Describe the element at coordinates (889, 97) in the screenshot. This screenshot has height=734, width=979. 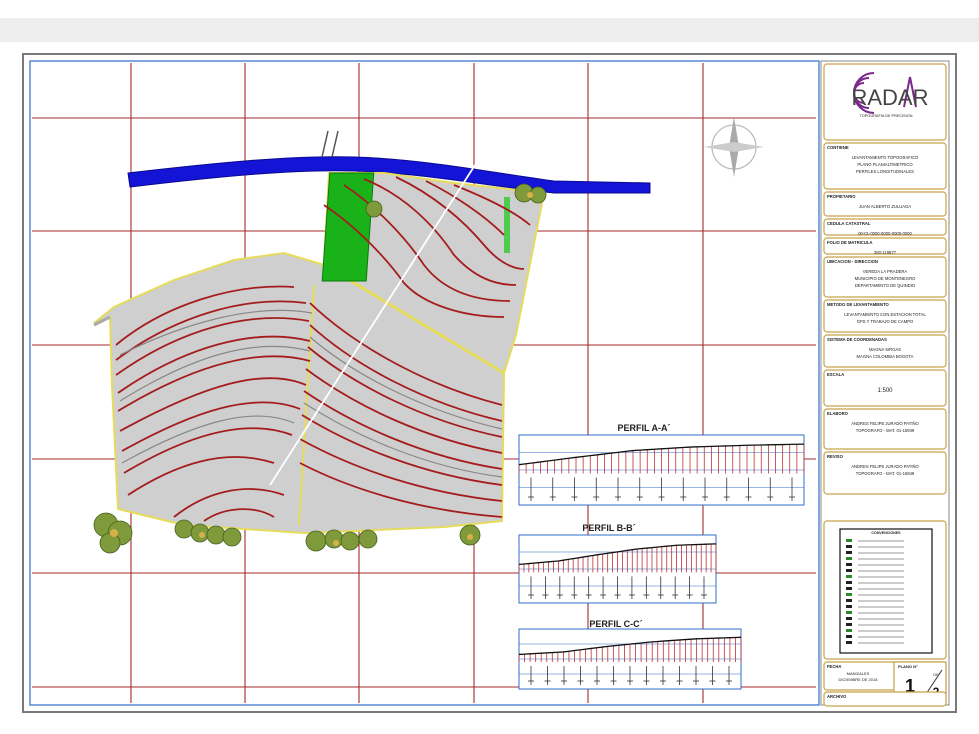
I see `logo-name: RADAR` at that location.